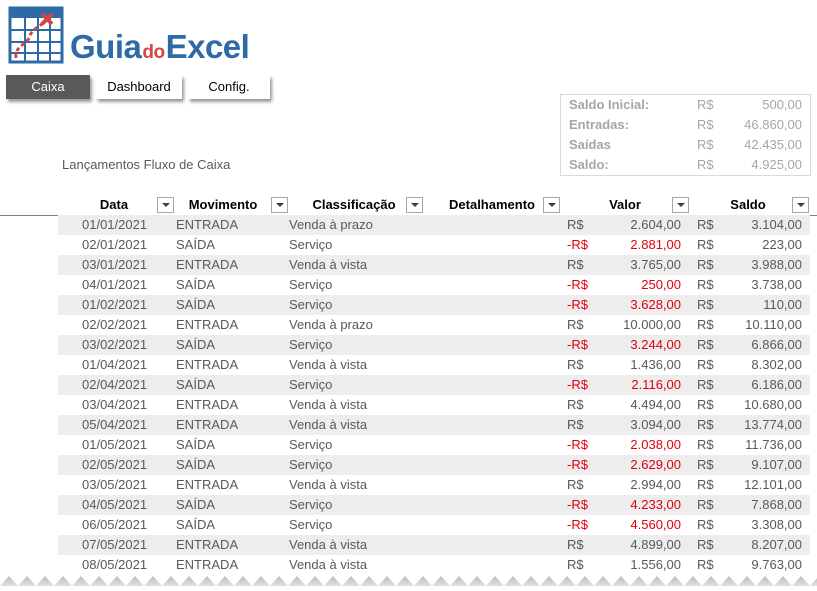  I want to click on saldo-cell: 7.868,00, so click(776, 504).